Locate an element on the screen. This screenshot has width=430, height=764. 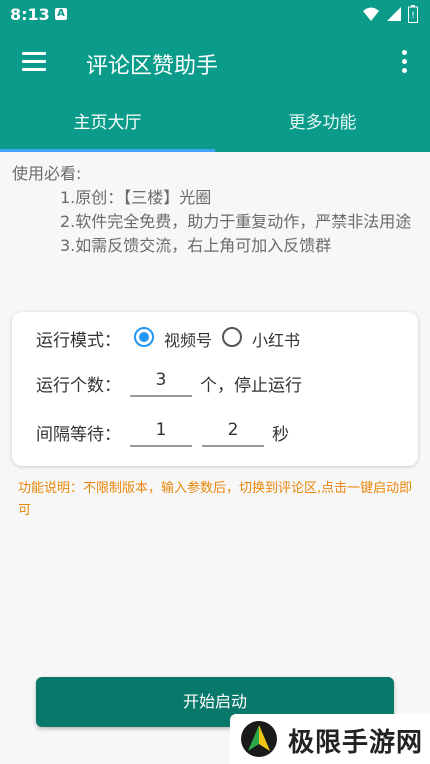
mode-label: 运行模式： is located at coordinates (78, 341).